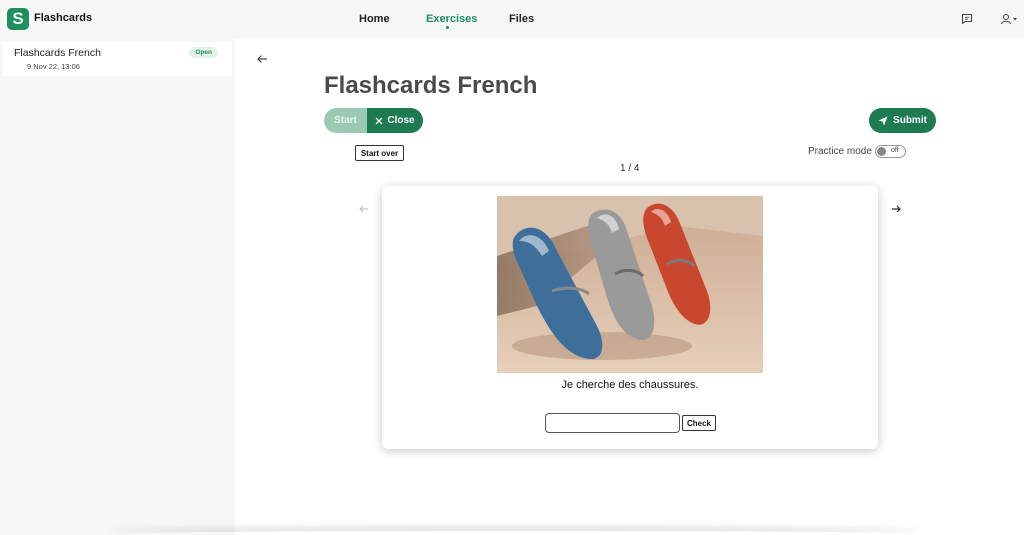 Image resolution: width=1024 pixels, height=535 pixels. Describe the element at coordinates (379, 120) in the screenshot. I see `close-icon` at that location.